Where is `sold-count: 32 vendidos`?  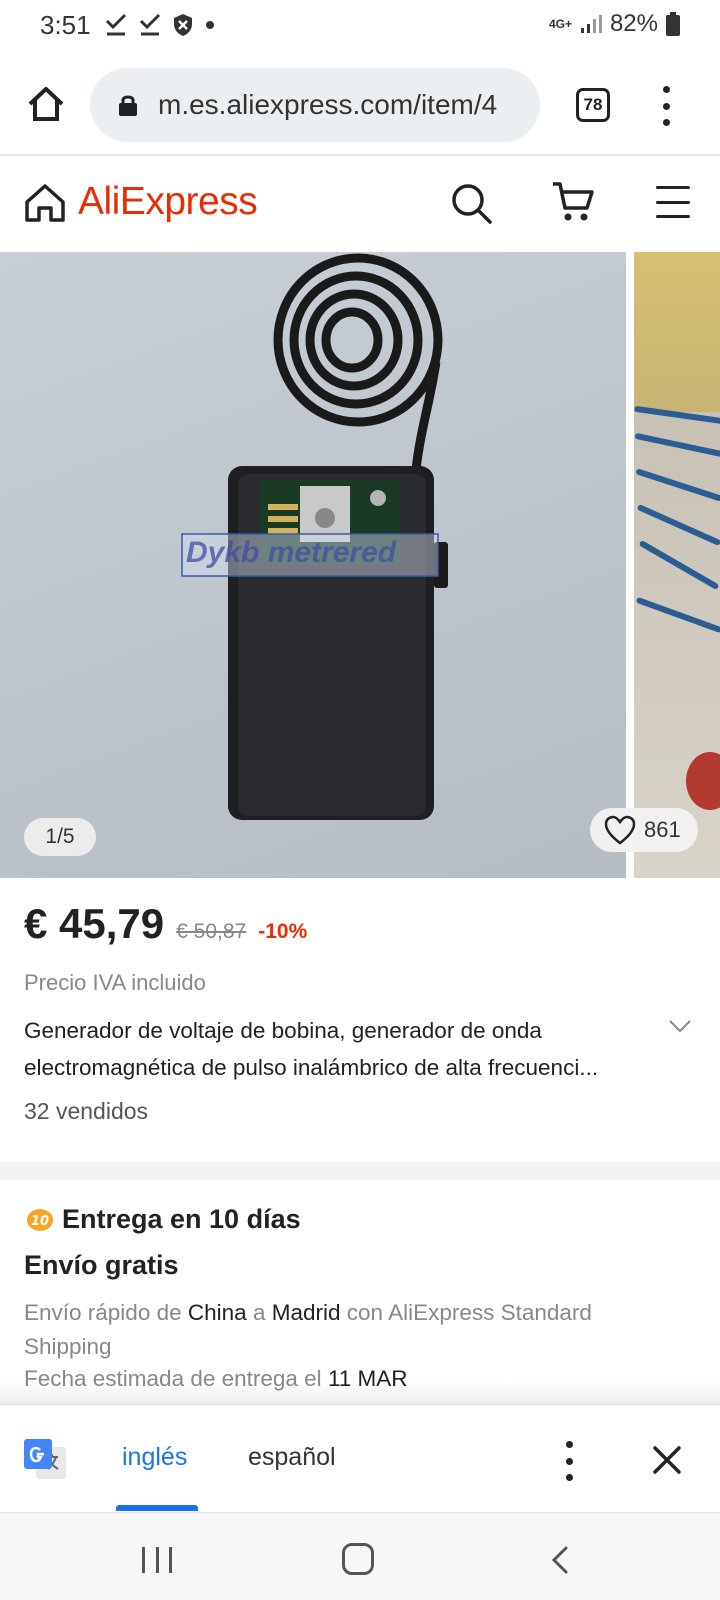
sold-count: 32 vendidos is located at coordinates (86, 1111).